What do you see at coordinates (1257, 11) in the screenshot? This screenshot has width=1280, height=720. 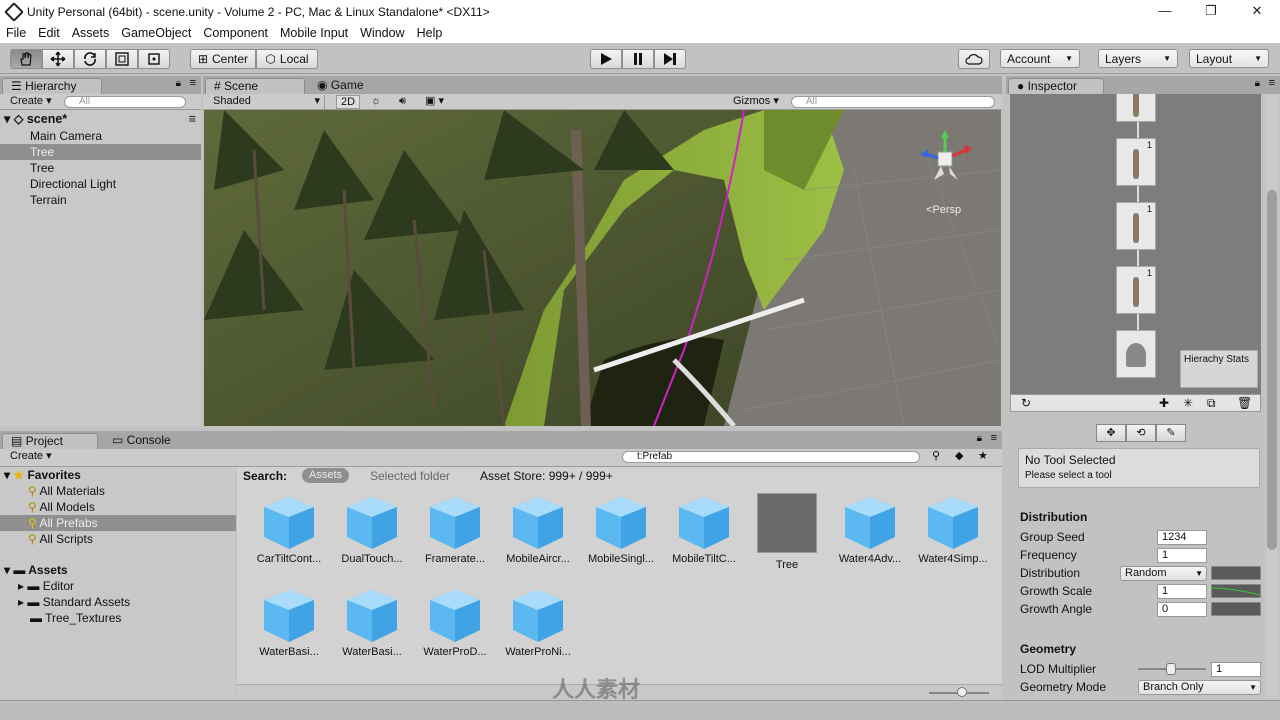 I see `close-button: ✕` at bounding box center [1257, 11].